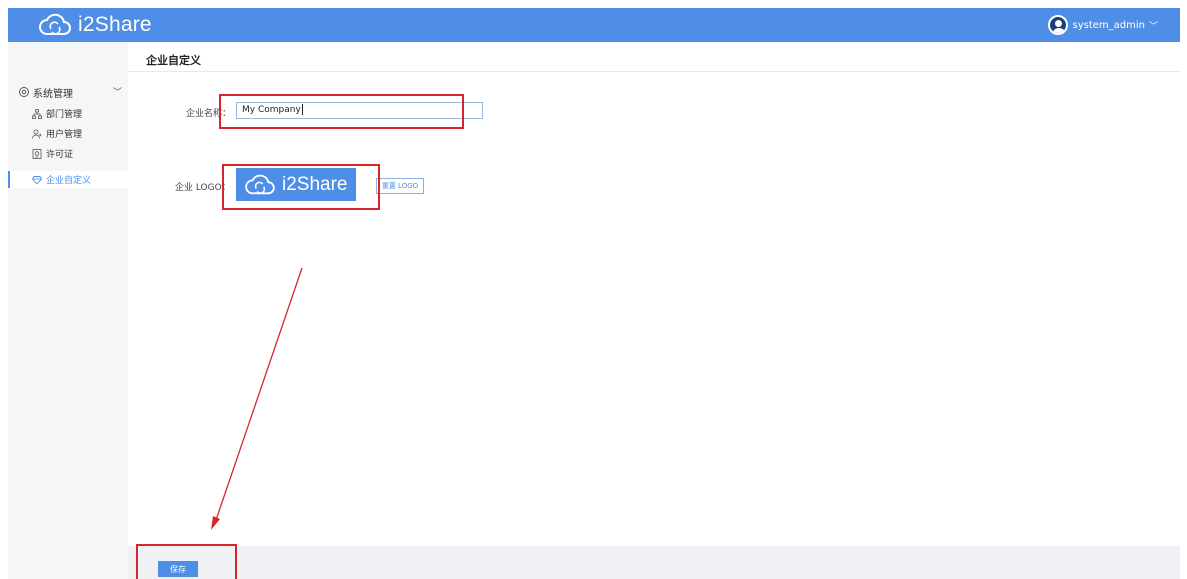 The image size is (1187, 579). I want to click on annotation-box-save, so click(186, 561).